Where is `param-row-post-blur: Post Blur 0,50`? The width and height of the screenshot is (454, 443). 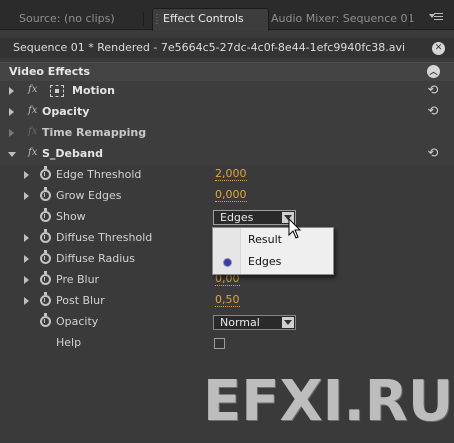
param-row-post-blur: Post Blur 0,50 is located at coordinates (227, 301).